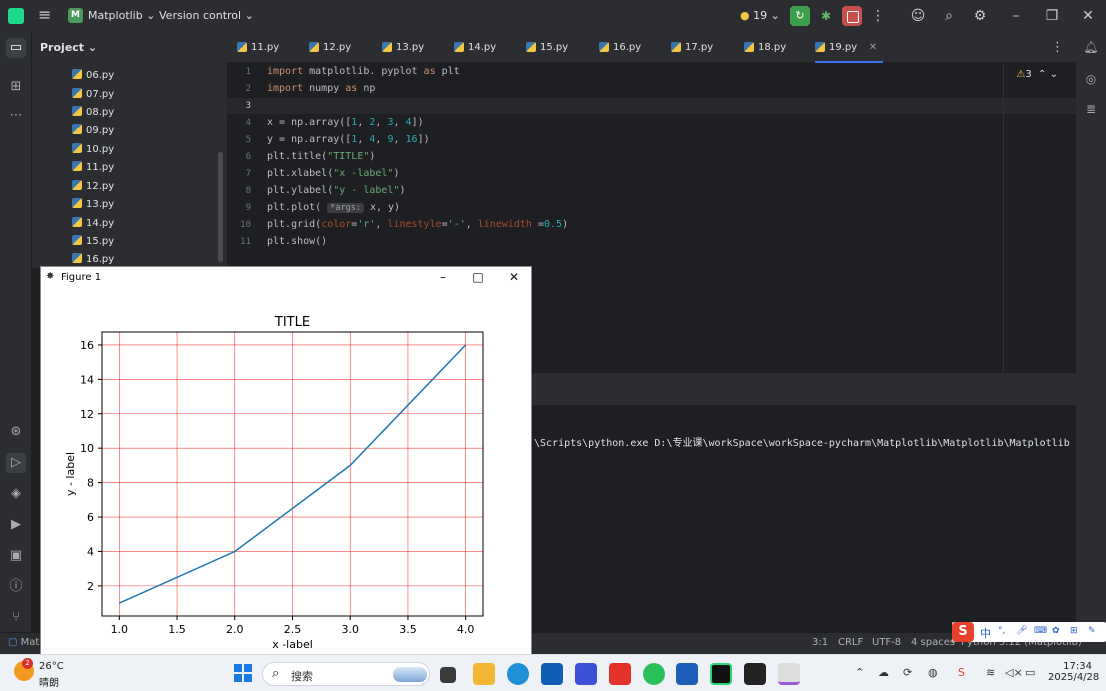 The height and width of the screenshot is (691, 1106). Describe the element at coordinates (16, 463) in the screenshot. I see `run-tool-icon: ▷` at that location.